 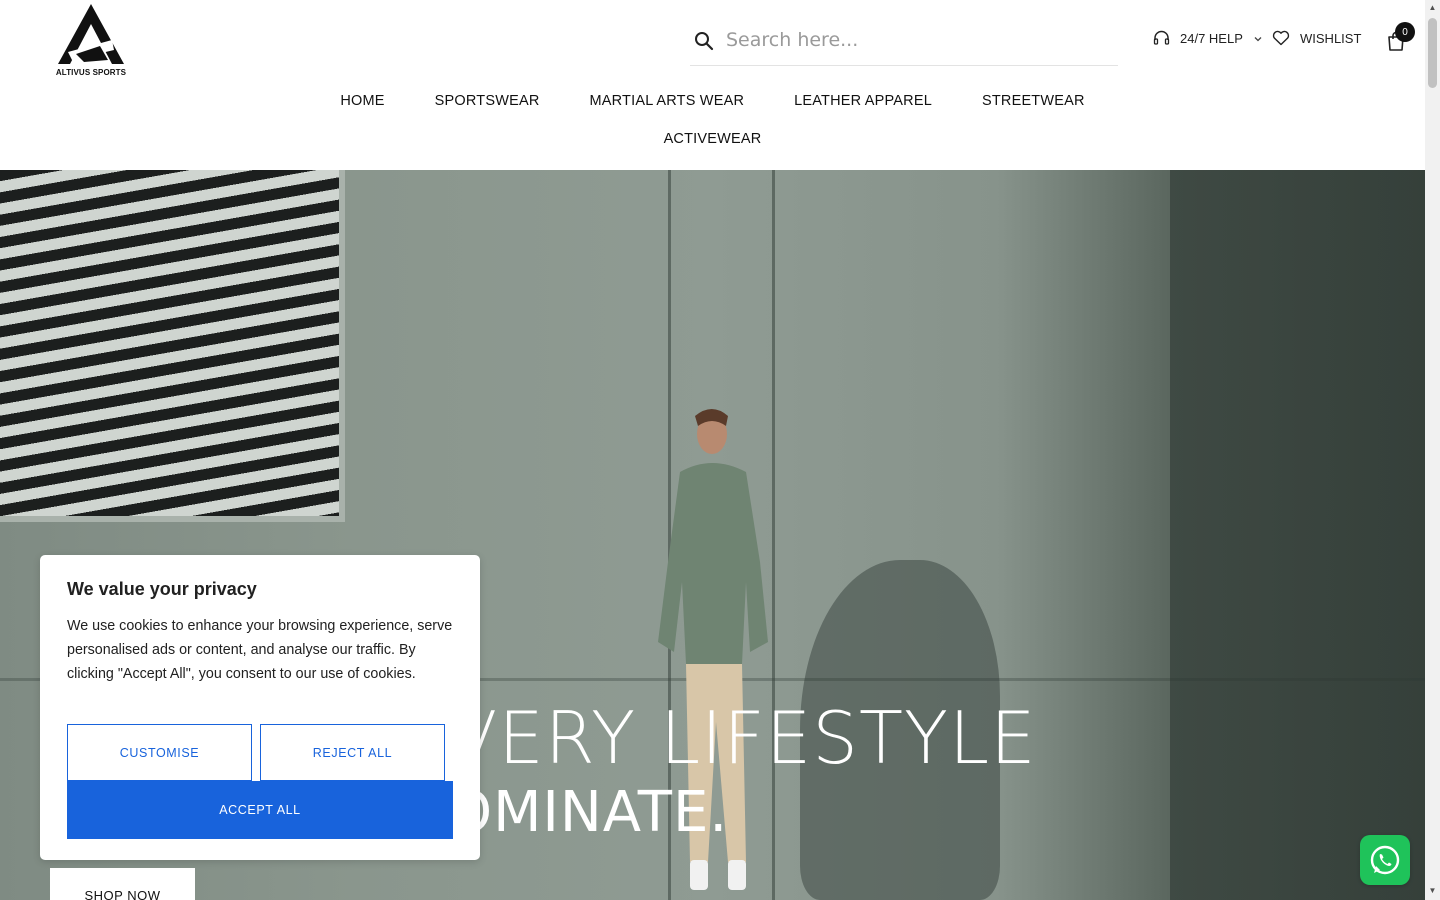 What do you see at coordinates (916, 40) in the screenshot?
I see `search-input` at bounding box center [916, 40].